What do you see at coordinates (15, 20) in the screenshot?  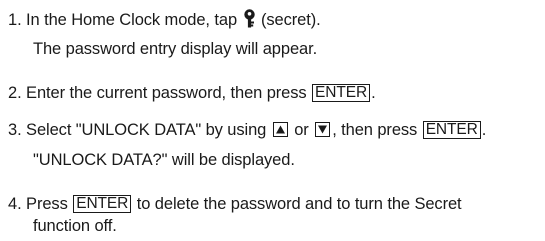 I see `step-1-number: 1.` at bounding box center [15, 20].